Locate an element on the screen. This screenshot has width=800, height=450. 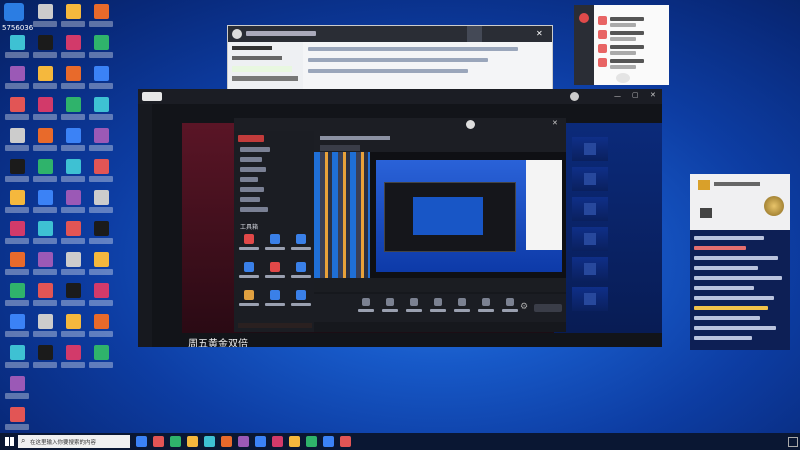
menu-tab-active is located at coordinates (251, 138).